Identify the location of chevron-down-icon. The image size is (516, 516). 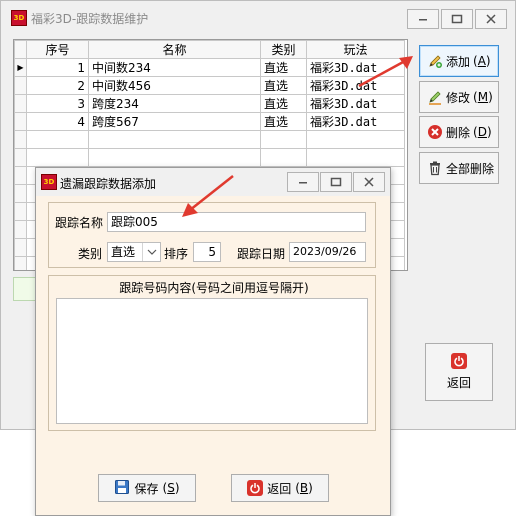
(151, 252).